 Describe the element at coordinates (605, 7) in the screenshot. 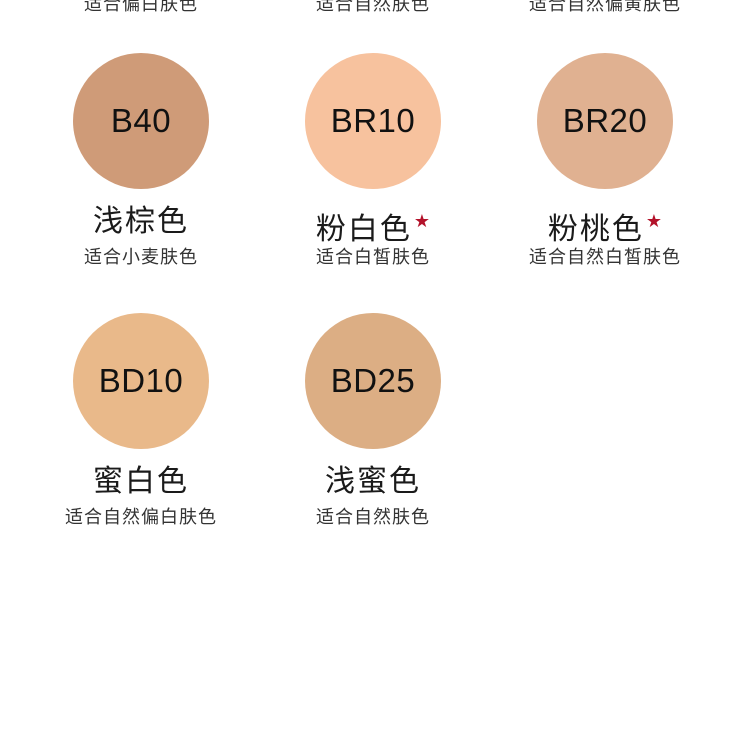

I see `shade-desc: 适合自然偏黄肤色` at that location.